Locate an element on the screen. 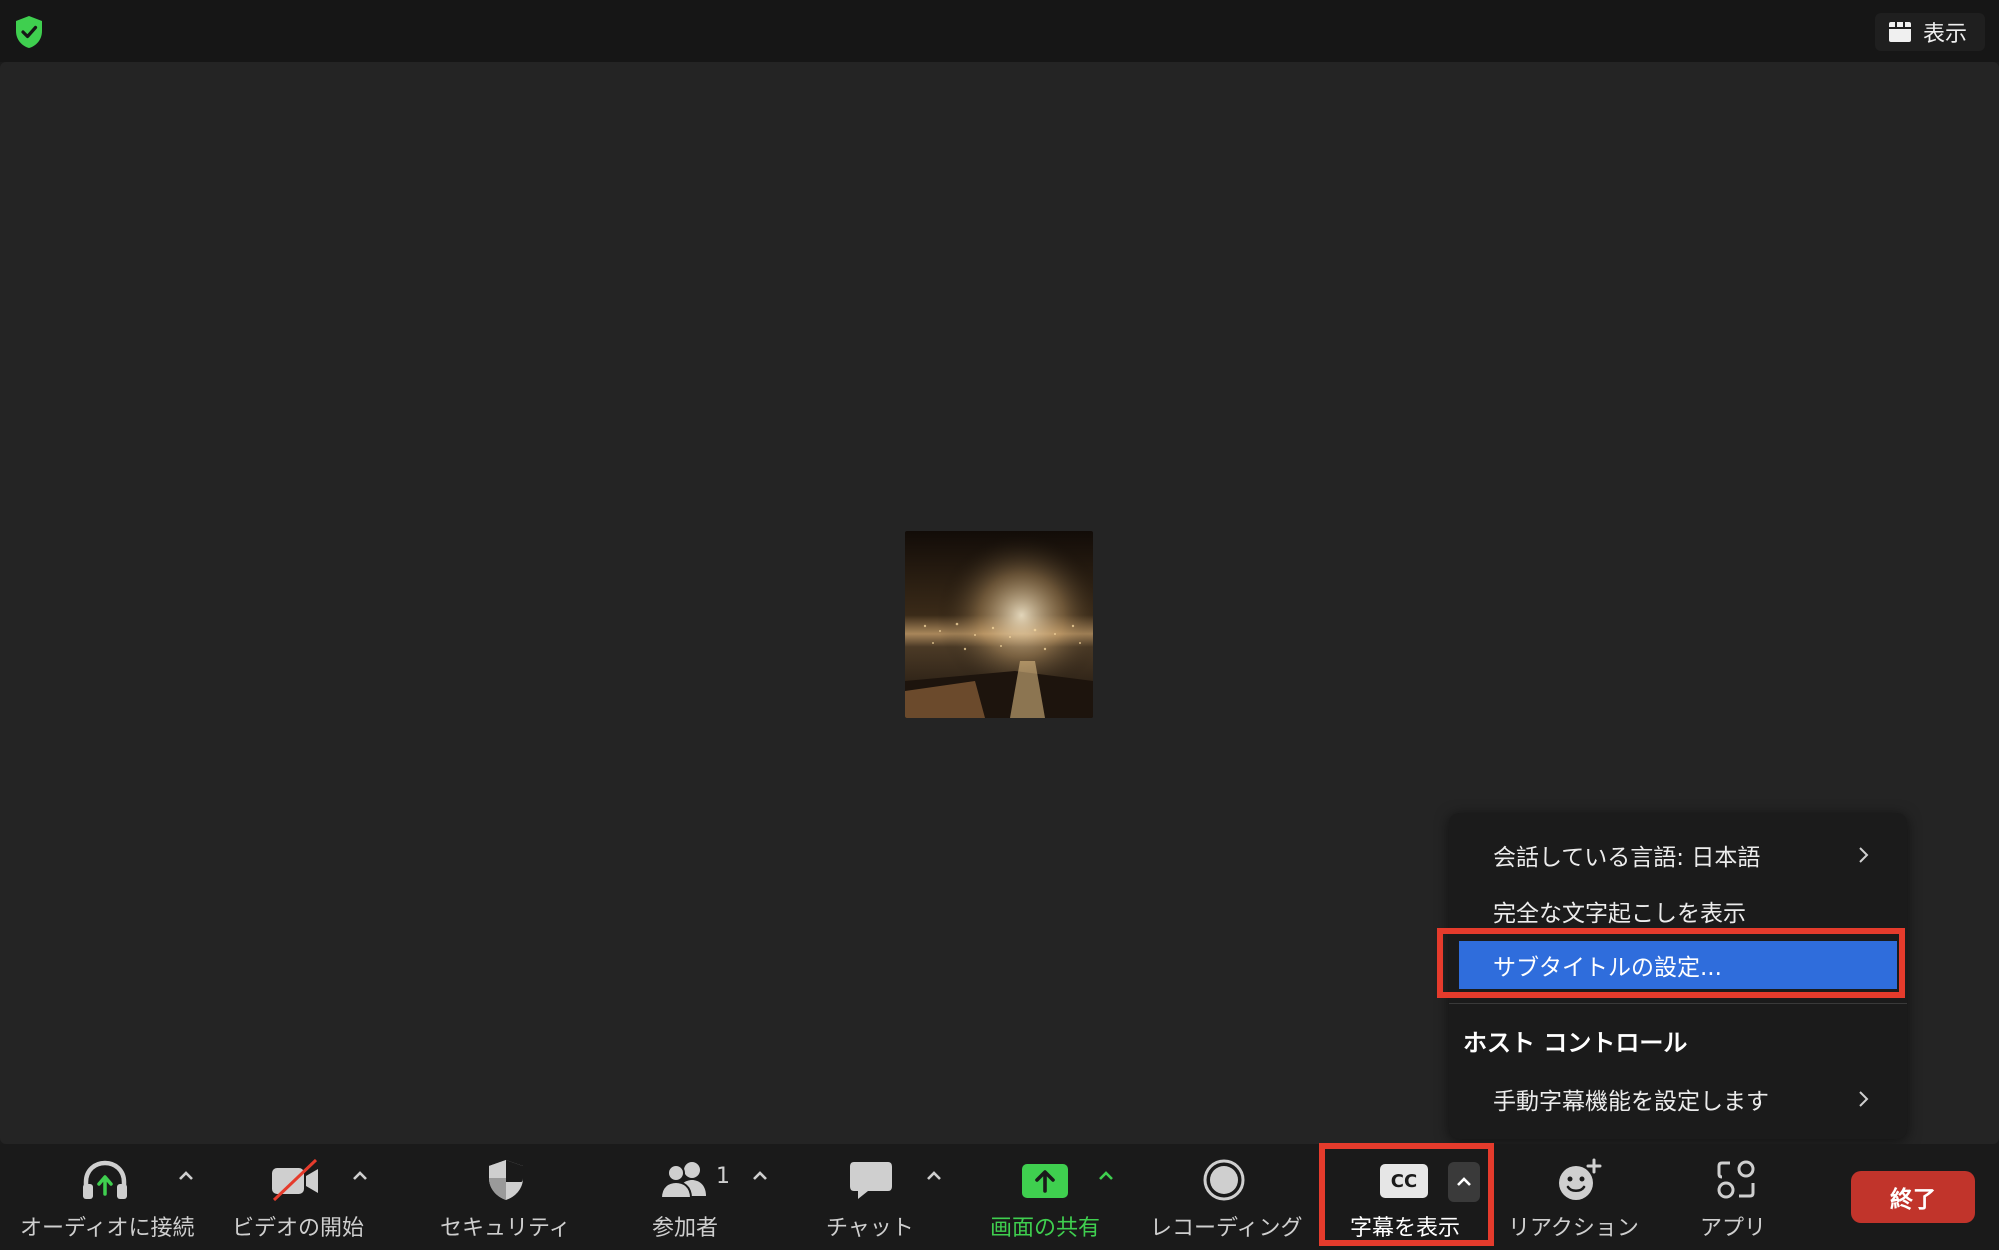  participants-options-caret-icon is located at coordinates (760, 1176).